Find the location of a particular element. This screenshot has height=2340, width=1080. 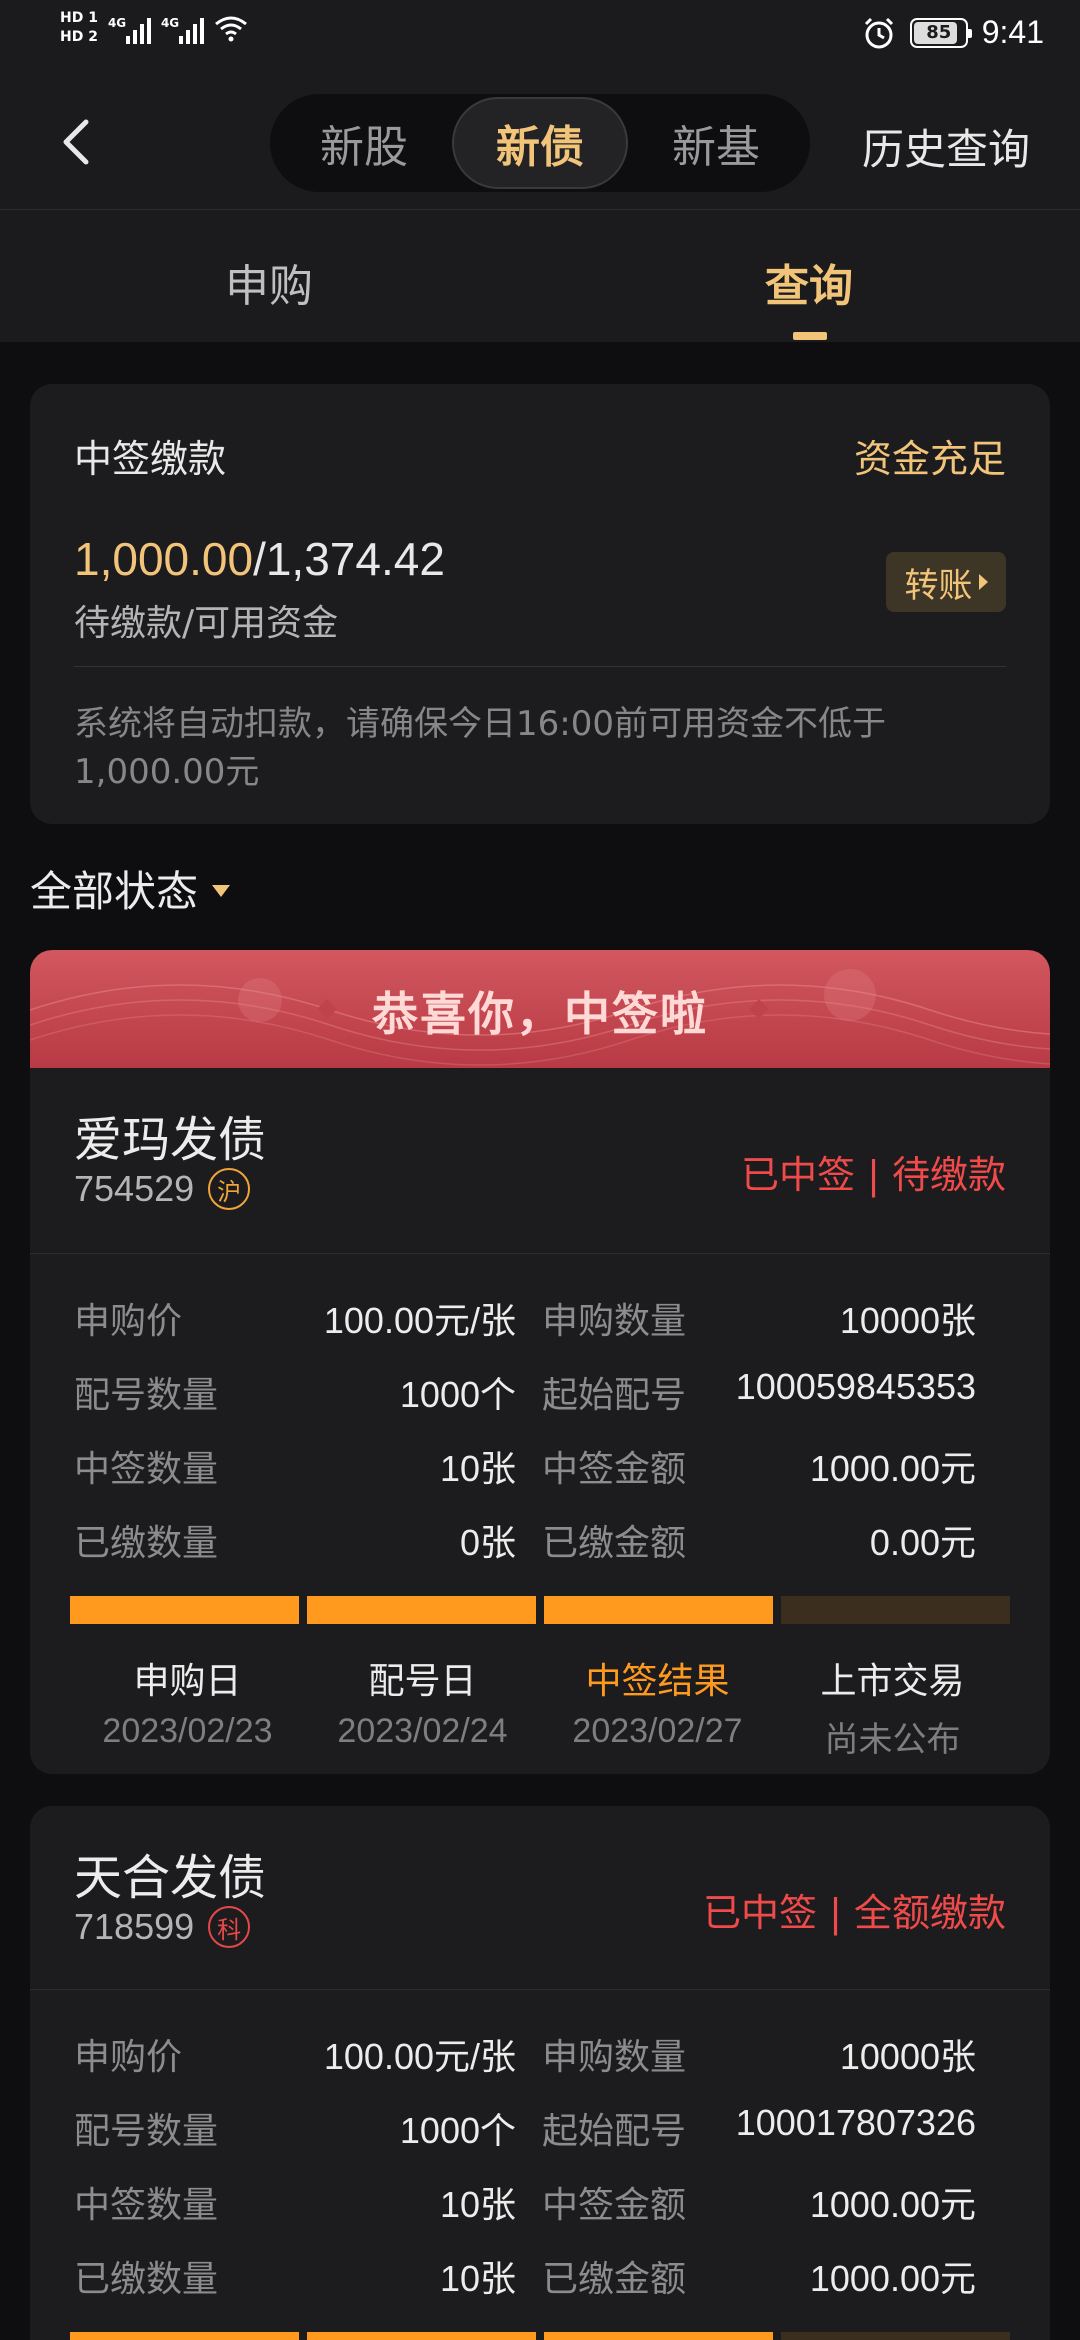

timeline-step: 申购日 2023/02/23 is located at coordinates (187, 1706).